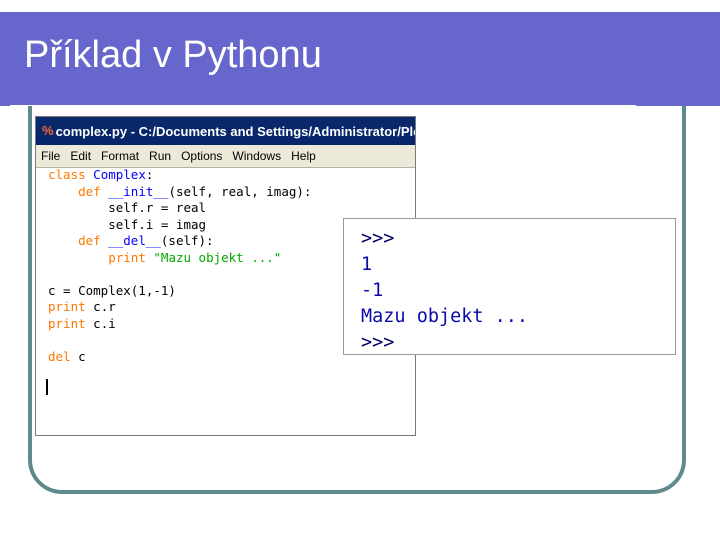  Describe the element at coordinates (303, 156) in the screenshot. I see `menu-help: Help` at that location.